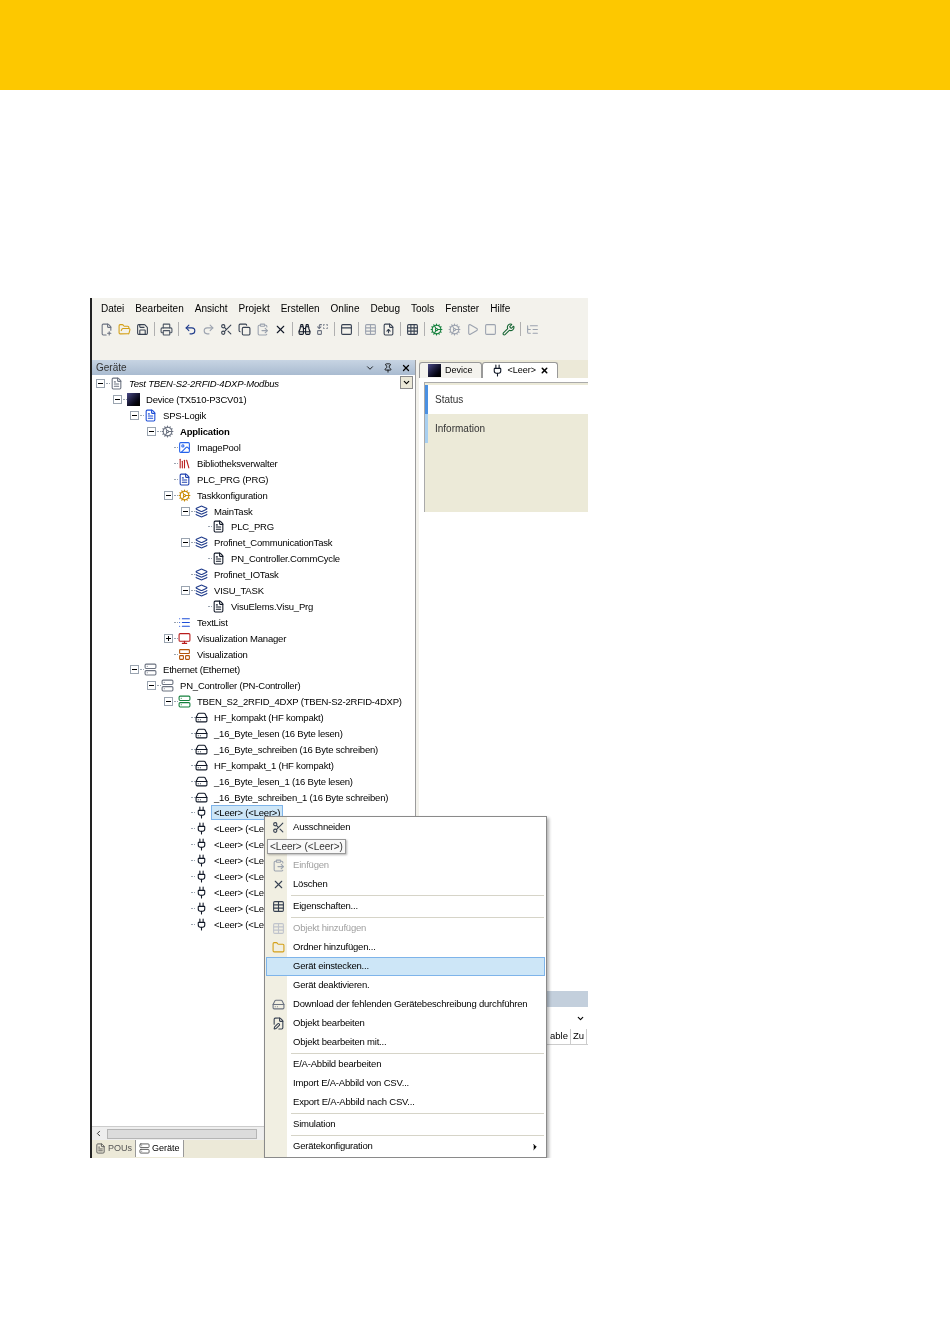 Image resolution: width=950 pixels, height=1344 pixels. Describe the element at coordinates (405, 1124) in the screenshot. I see `menu-item: Simulation` at that location.